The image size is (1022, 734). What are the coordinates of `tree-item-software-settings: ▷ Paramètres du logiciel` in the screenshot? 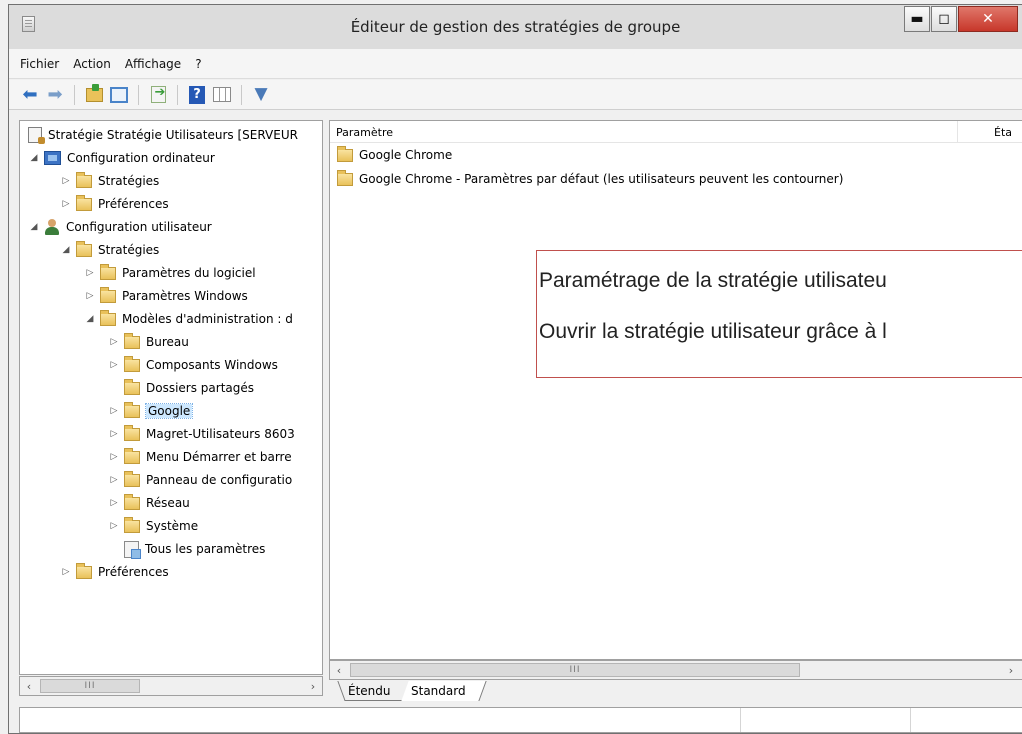 It's located at (170, 273).